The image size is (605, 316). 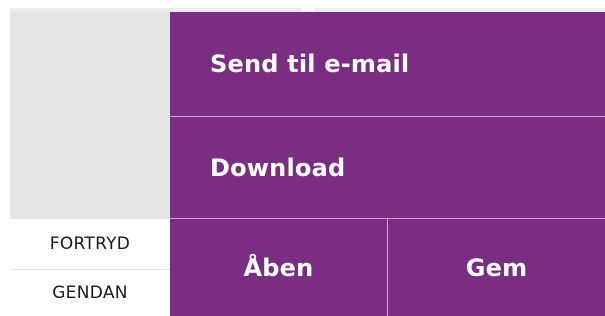 I want to click on download-label: Download, so click(x=278, y=167).